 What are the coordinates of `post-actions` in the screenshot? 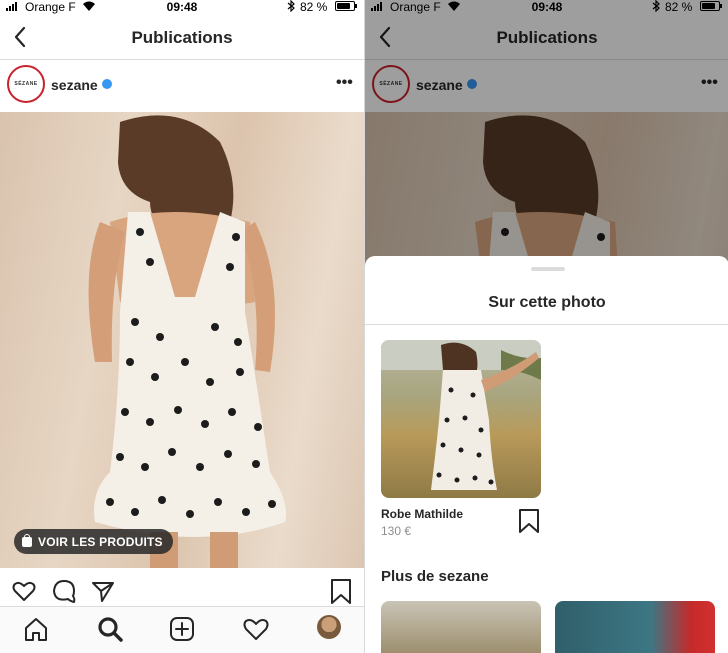 It's located at (182, 587).